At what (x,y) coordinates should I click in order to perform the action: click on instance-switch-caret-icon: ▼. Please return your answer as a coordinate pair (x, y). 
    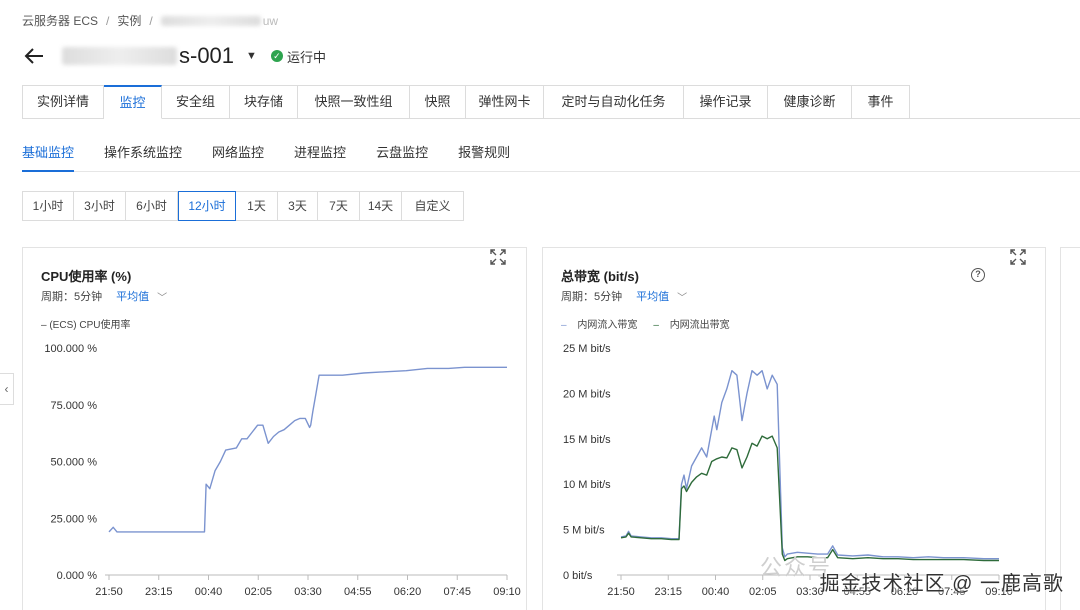
    Looking at the image, I should click on (251, 56).